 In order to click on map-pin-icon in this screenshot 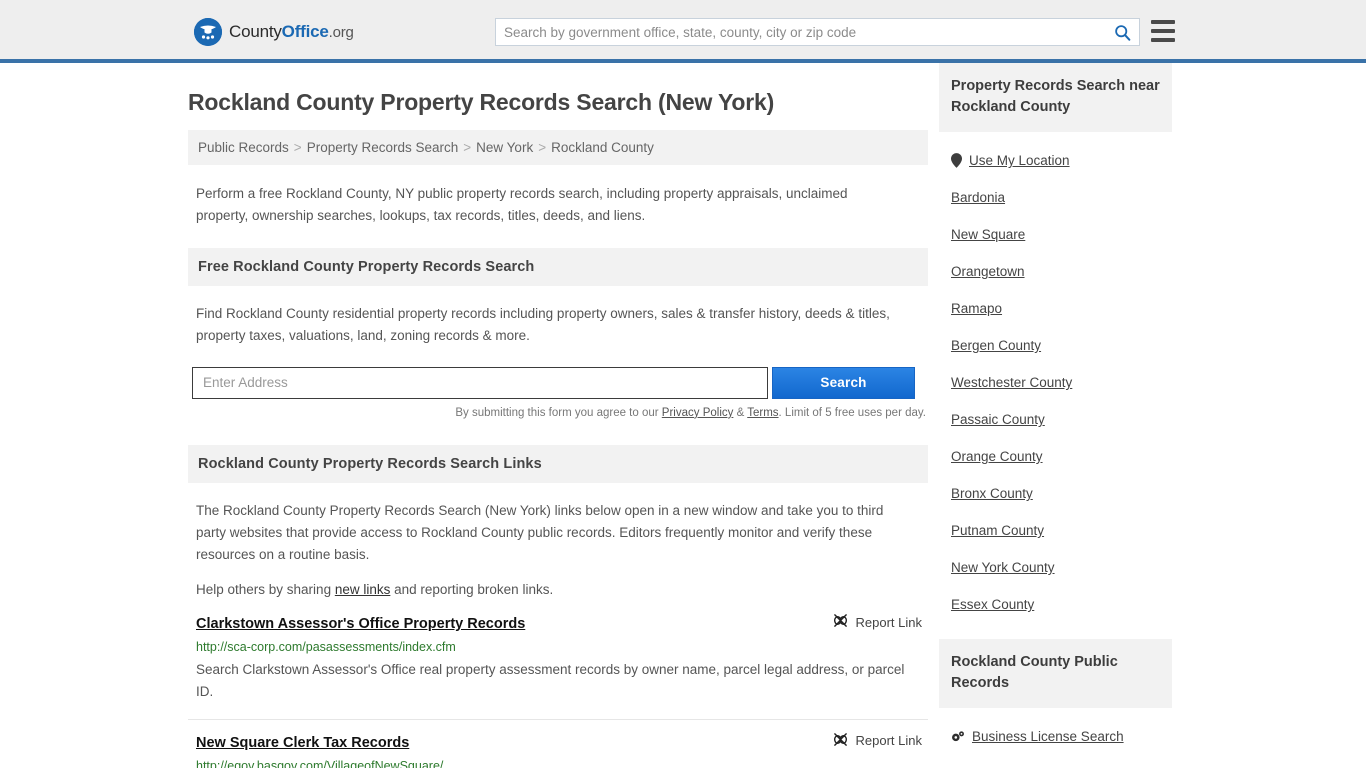, I will do `click(956, 160)`.